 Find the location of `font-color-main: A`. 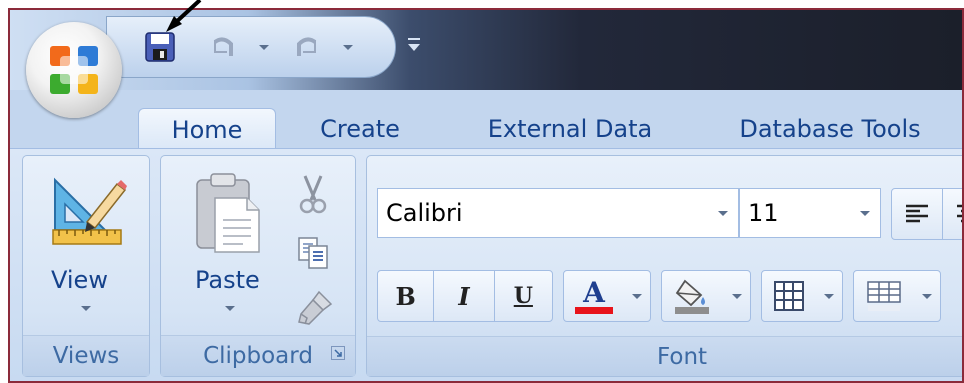

font-color-main: A is located at coordinates (594, 296).